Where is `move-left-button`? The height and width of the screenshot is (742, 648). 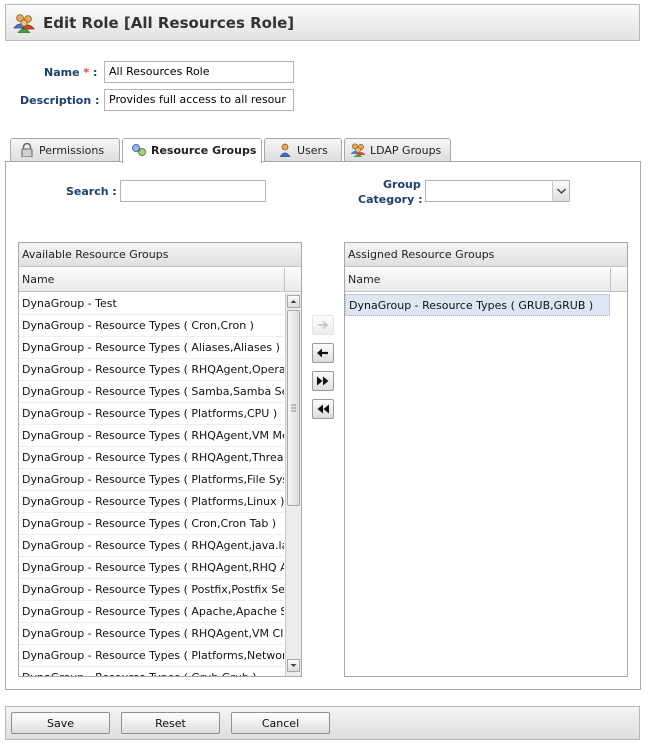
move-left-button is located at coordinates (323, 353).